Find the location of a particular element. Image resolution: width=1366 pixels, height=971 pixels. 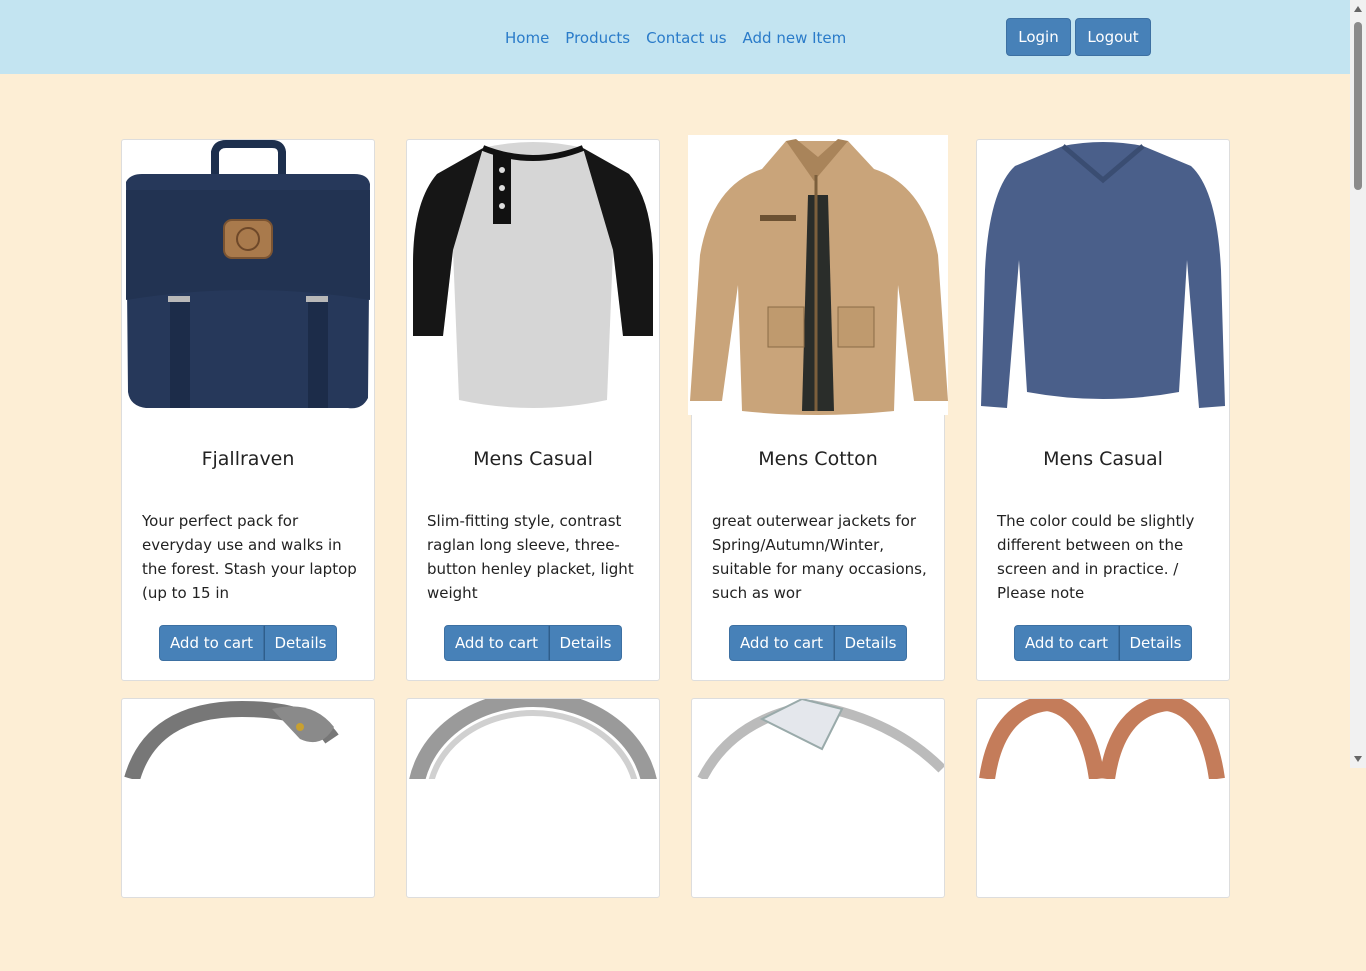

ring-image is located at coordinates (533, 803).